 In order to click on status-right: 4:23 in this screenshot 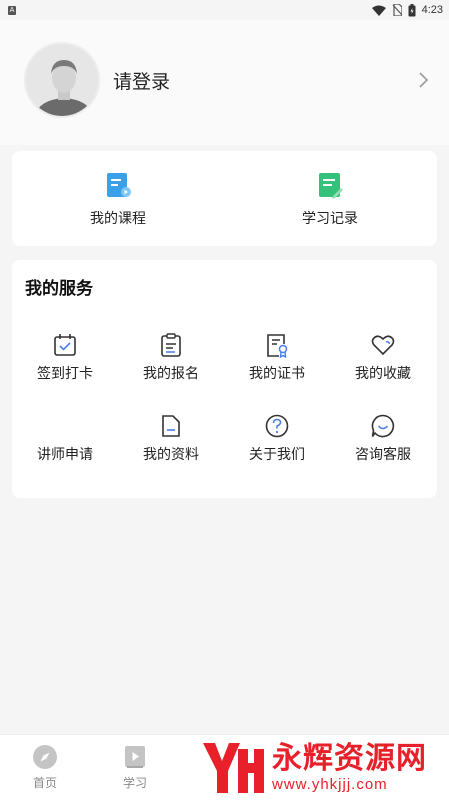, I will do `click(407, 10)`.